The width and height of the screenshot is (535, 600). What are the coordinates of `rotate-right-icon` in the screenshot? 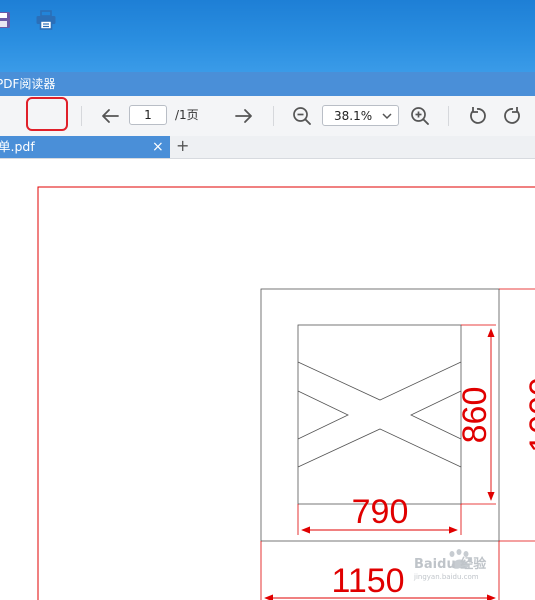 It's located at (512, 115).